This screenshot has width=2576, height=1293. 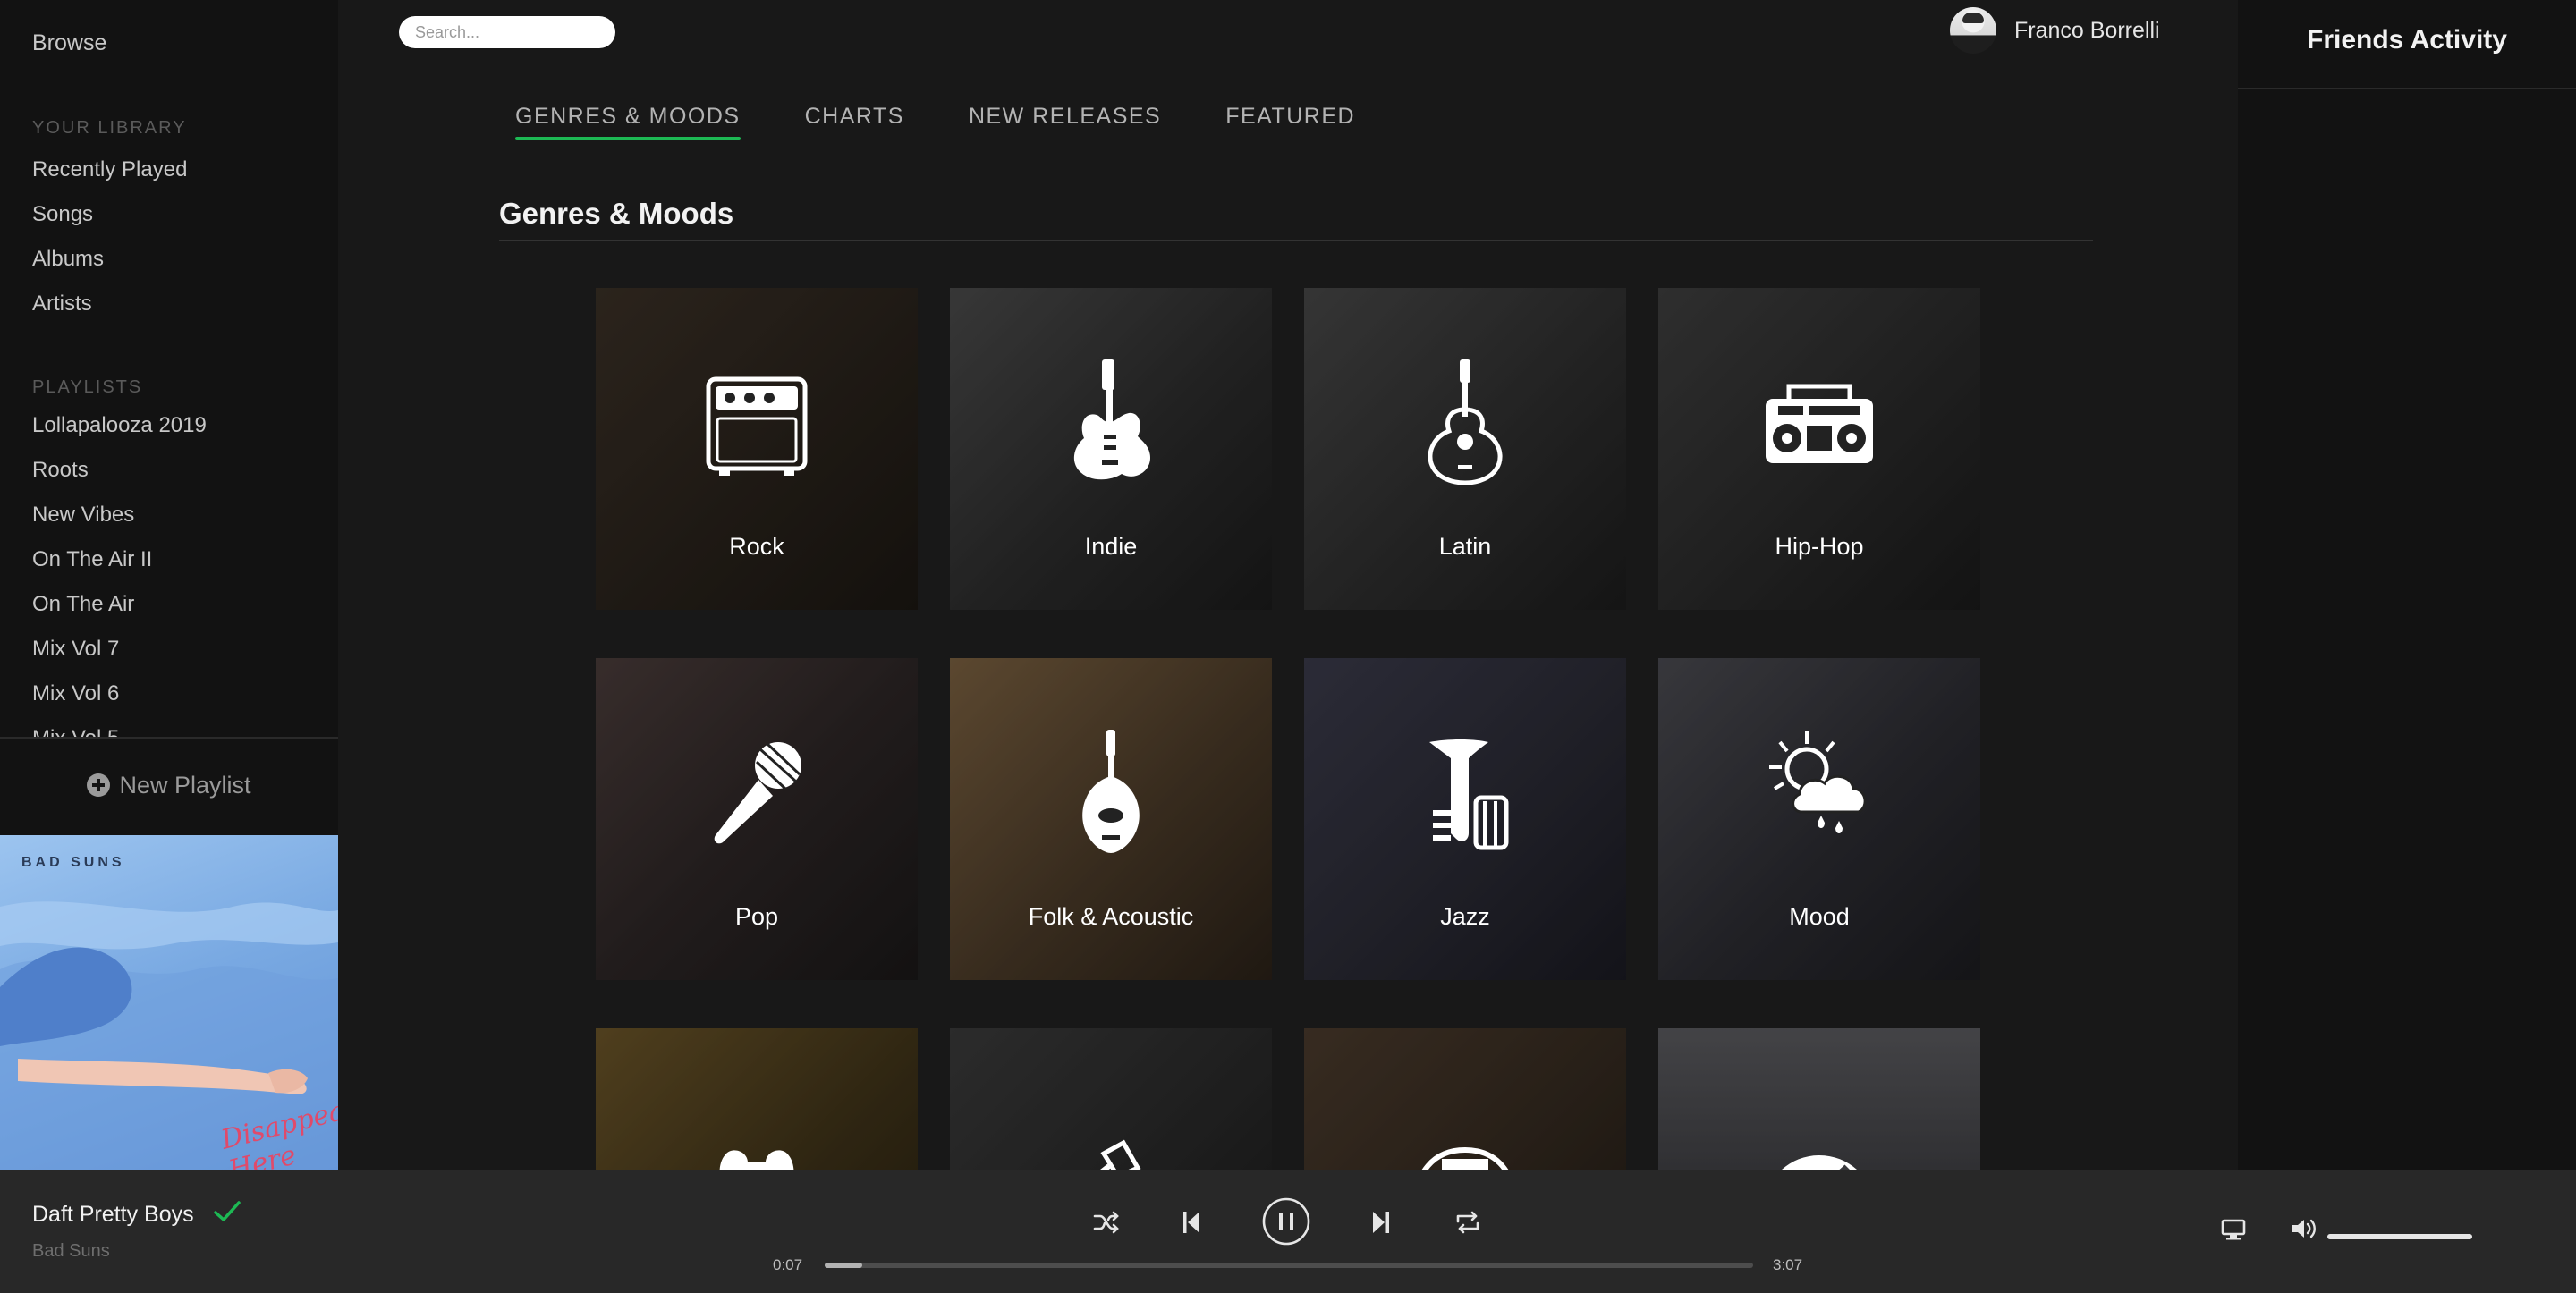 I want to click on genre-tile-pop: Pop, so click(x=757, y=819).